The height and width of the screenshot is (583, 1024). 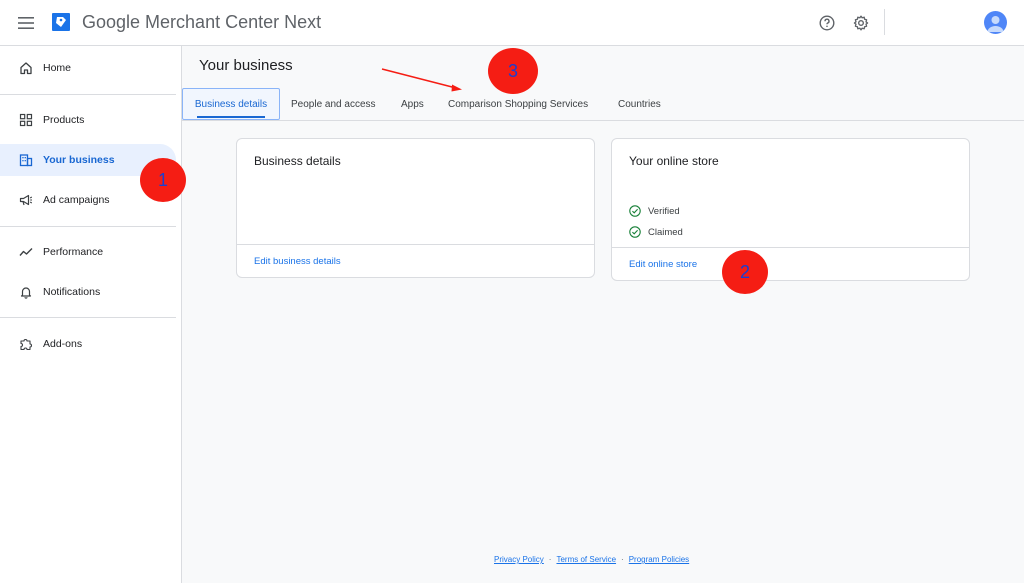 What do you see at coordinates (513, 71) in the screenshot?
I see `annotation-badge-3: 3` at bounding box center [513, 71].